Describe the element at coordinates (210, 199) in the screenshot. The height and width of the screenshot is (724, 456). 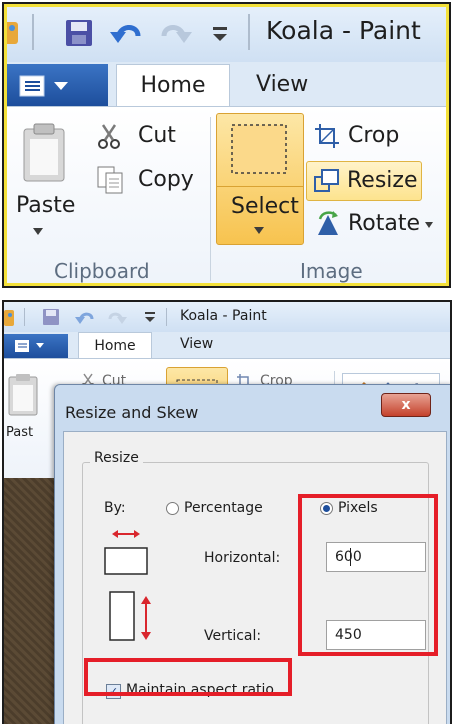
I see `group-divider` at that location.